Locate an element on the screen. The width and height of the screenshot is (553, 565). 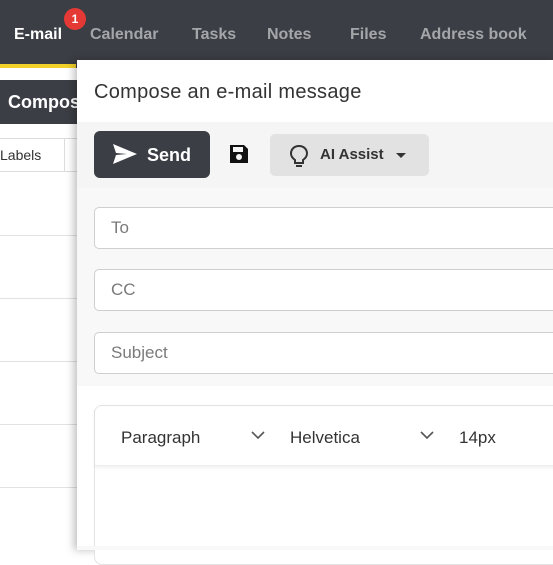
ai-assist-dropdown: AI Assist is located at coordinates (349, 155).